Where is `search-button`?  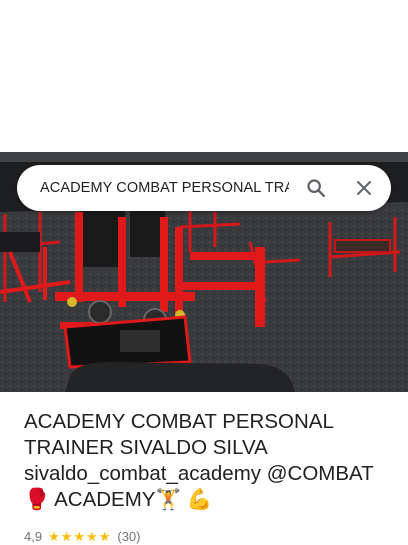
search-button is located at coordinates (316, 188).